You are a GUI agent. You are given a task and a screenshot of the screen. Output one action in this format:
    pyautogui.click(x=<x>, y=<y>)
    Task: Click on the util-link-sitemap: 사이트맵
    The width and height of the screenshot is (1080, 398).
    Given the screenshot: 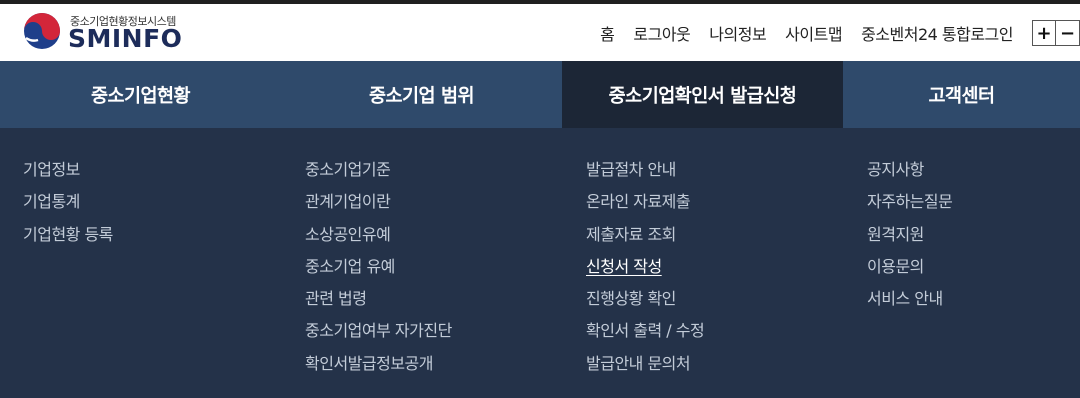 What is the action you would take?
    pyautogui.click(x=813, y=33)
    